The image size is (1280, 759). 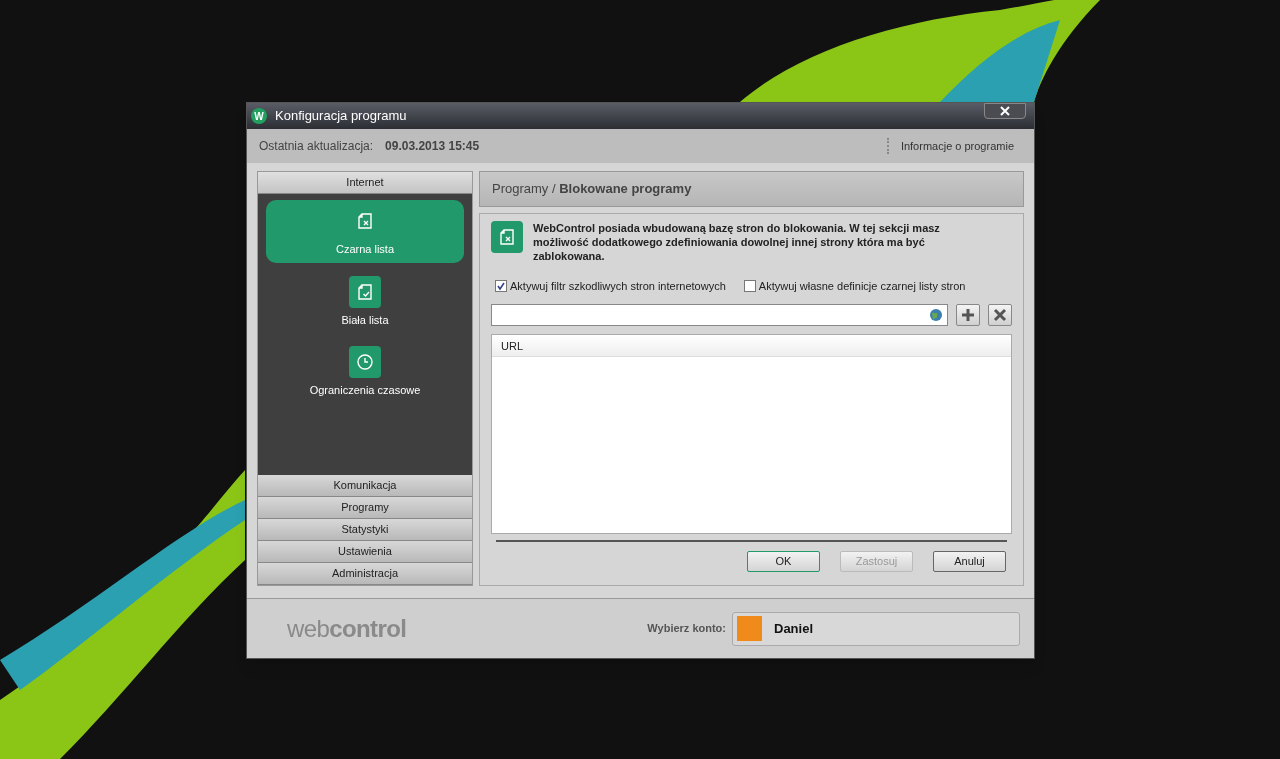 I want to click on flower-photo-placeholder, so click(x=749, y=628).